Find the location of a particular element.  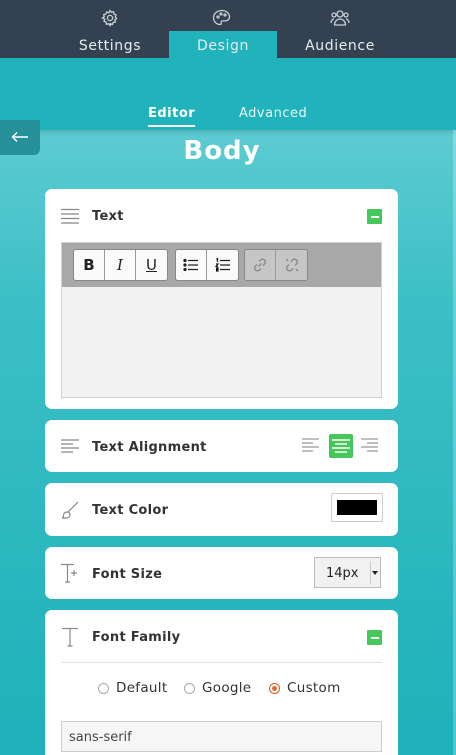

bullet-list-button is located at coordinates (191, 265).